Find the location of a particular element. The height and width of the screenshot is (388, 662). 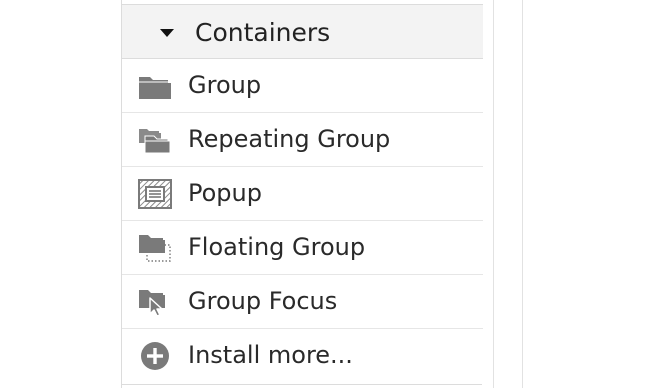

section-title: Containers is located at coordinates (263, 32).